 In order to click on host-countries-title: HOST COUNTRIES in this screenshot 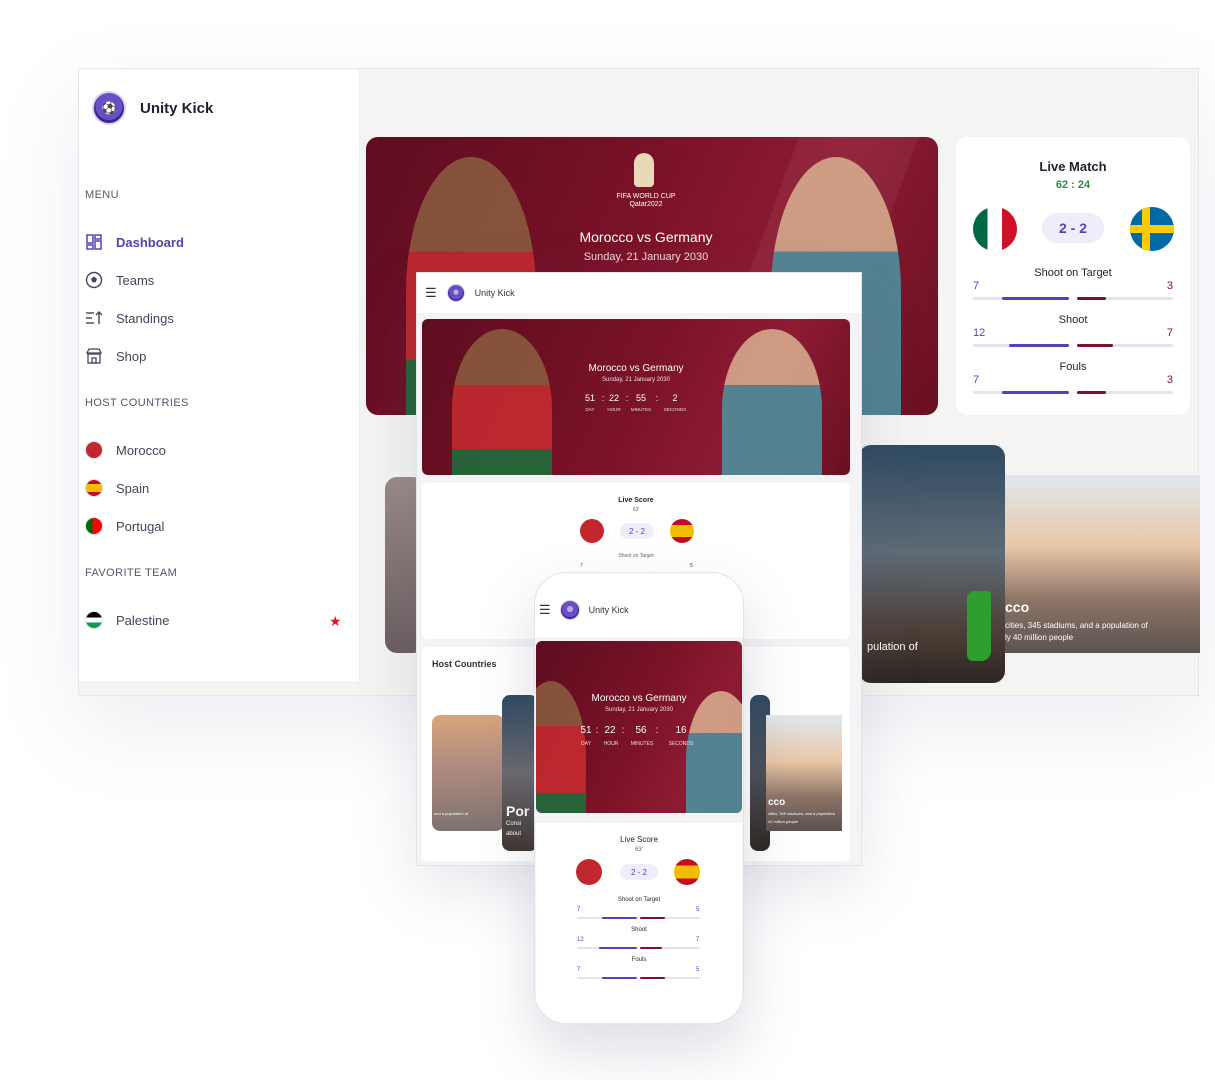, I will do `click(137, 403)`.